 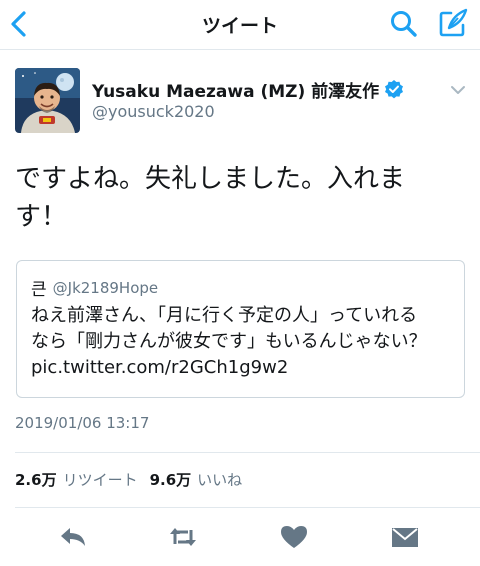 I want to click on like-icon, so click(x=294, y=537).